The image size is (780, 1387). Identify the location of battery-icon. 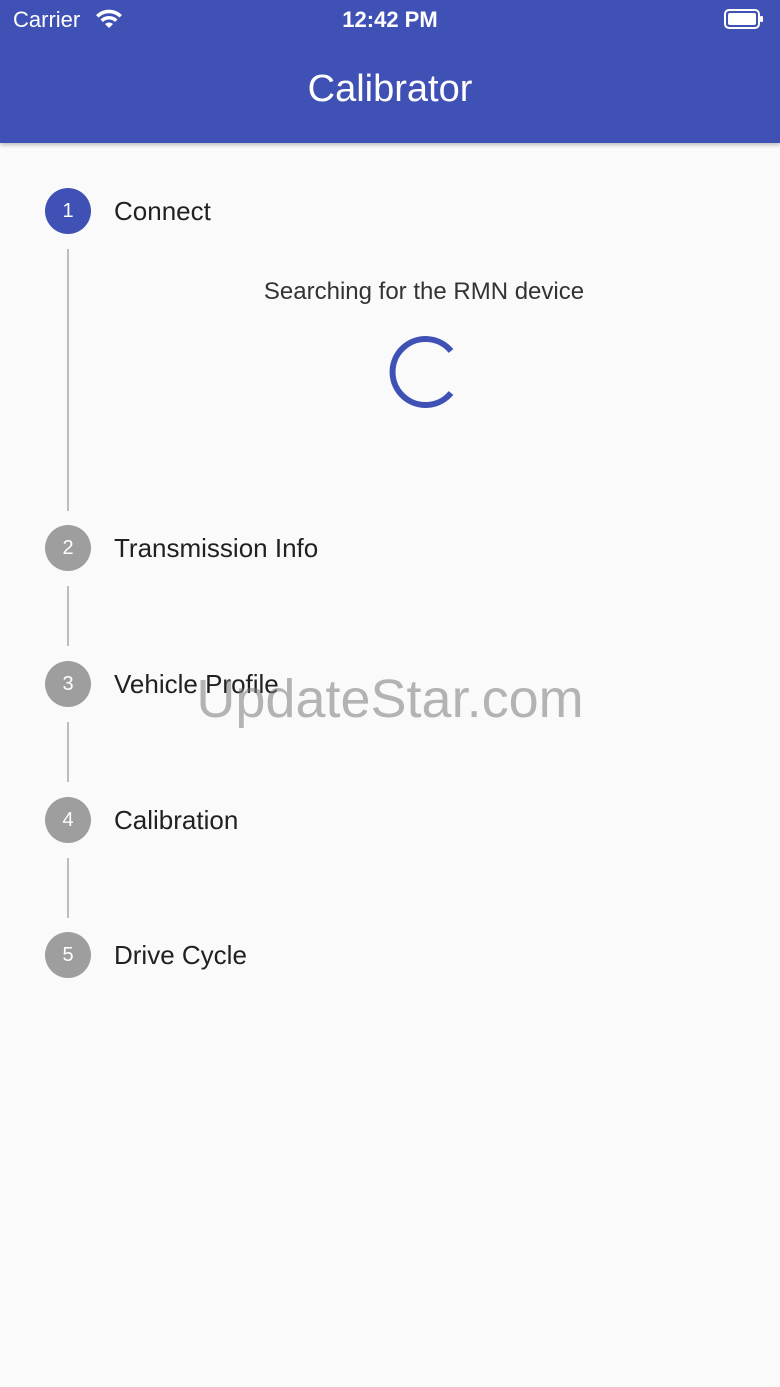
(743, 19).